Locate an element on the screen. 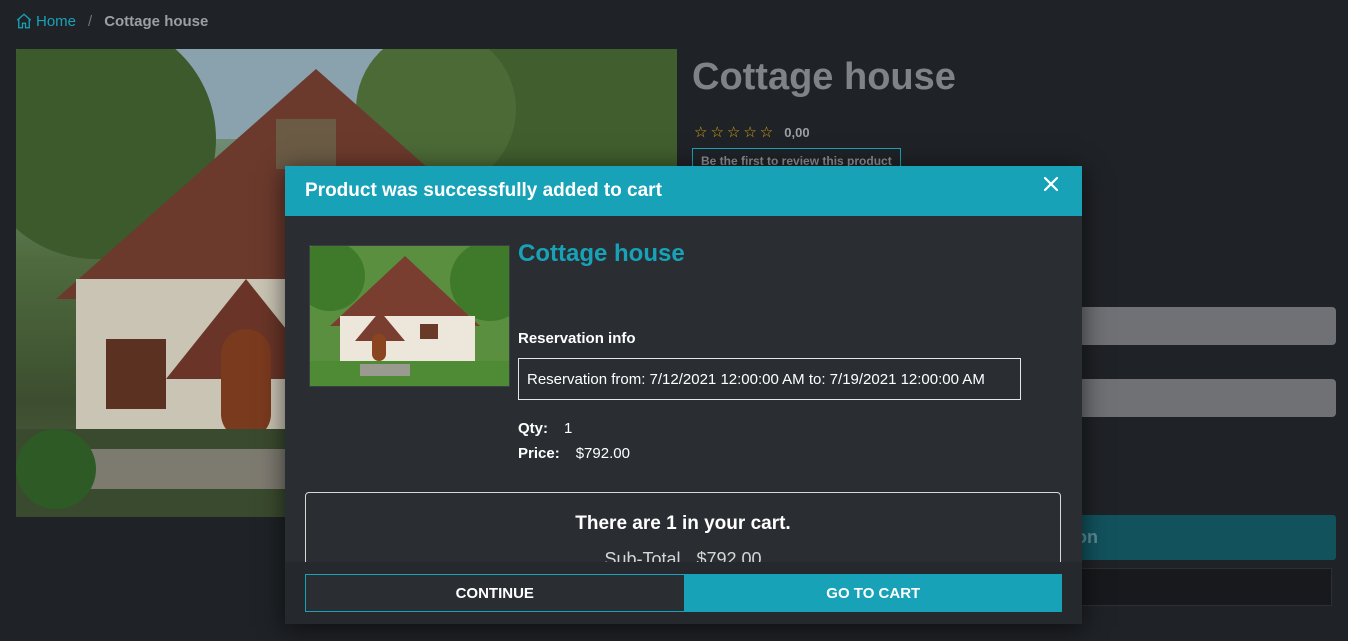  breadcrumb: Home / Cottage house is located at coordinates (111, 21).